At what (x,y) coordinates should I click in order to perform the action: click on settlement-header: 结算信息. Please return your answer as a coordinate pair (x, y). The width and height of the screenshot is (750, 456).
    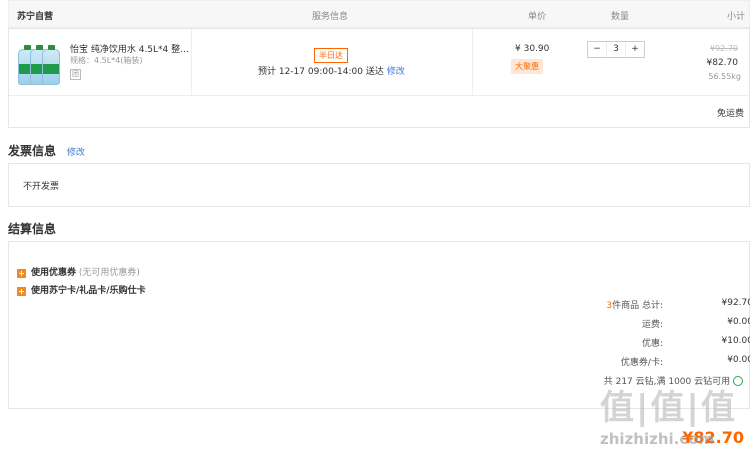
    Looking at the image, I should click on (32, 228).